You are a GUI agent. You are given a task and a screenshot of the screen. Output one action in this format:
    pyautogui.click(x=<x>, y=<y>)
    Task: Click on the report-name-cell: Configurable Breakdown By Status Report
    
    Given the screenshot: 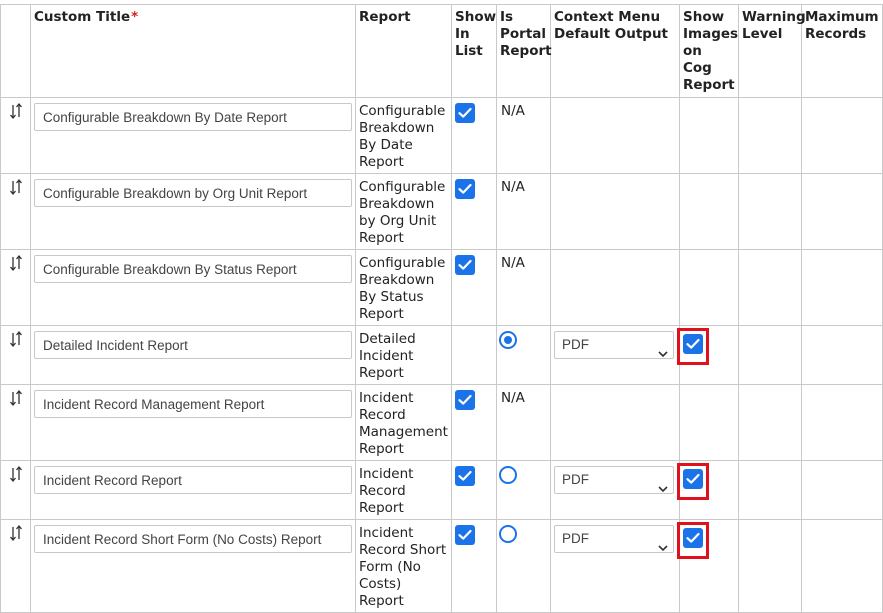 What is the action you would take?
    pyautogui.click(x=403, y=287)
    